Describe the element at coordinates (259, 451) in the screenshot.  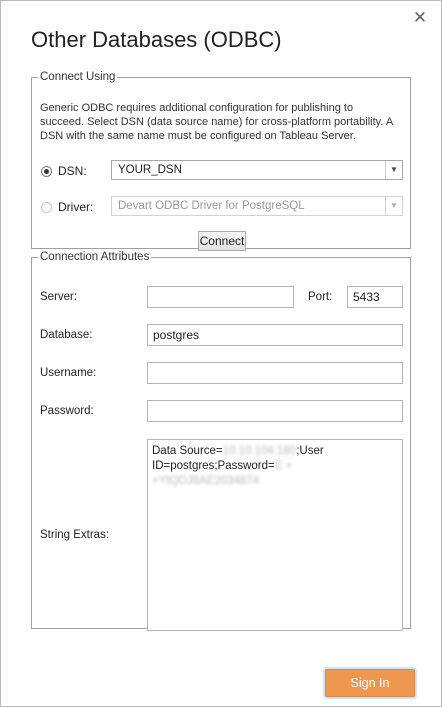
I see `redacted-server-address: 10.10.104.180` at that location.